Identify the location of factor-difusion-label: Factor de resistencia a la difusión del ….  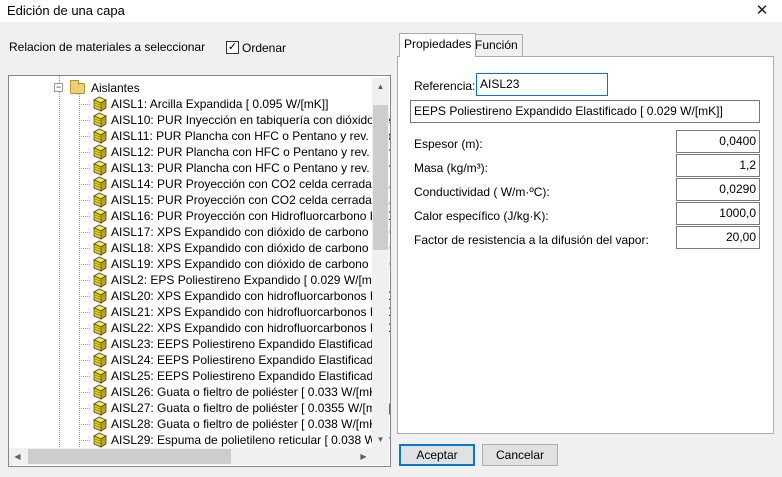
(531, 240).